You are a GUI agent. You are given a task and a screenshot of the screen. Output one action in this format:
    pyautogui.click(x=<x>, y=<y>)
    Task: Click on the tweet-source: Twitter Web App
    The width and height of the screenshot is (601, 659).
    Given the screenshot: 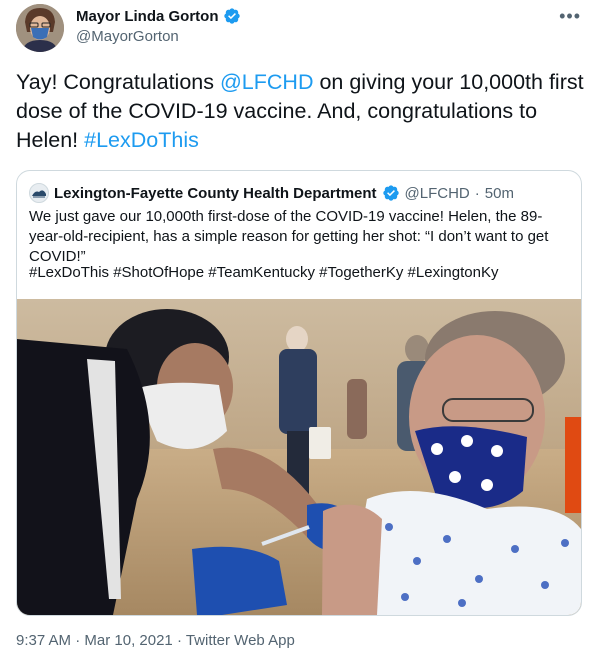 What is the action you would take?
    pyautogui.click(x=240, y=640)
    